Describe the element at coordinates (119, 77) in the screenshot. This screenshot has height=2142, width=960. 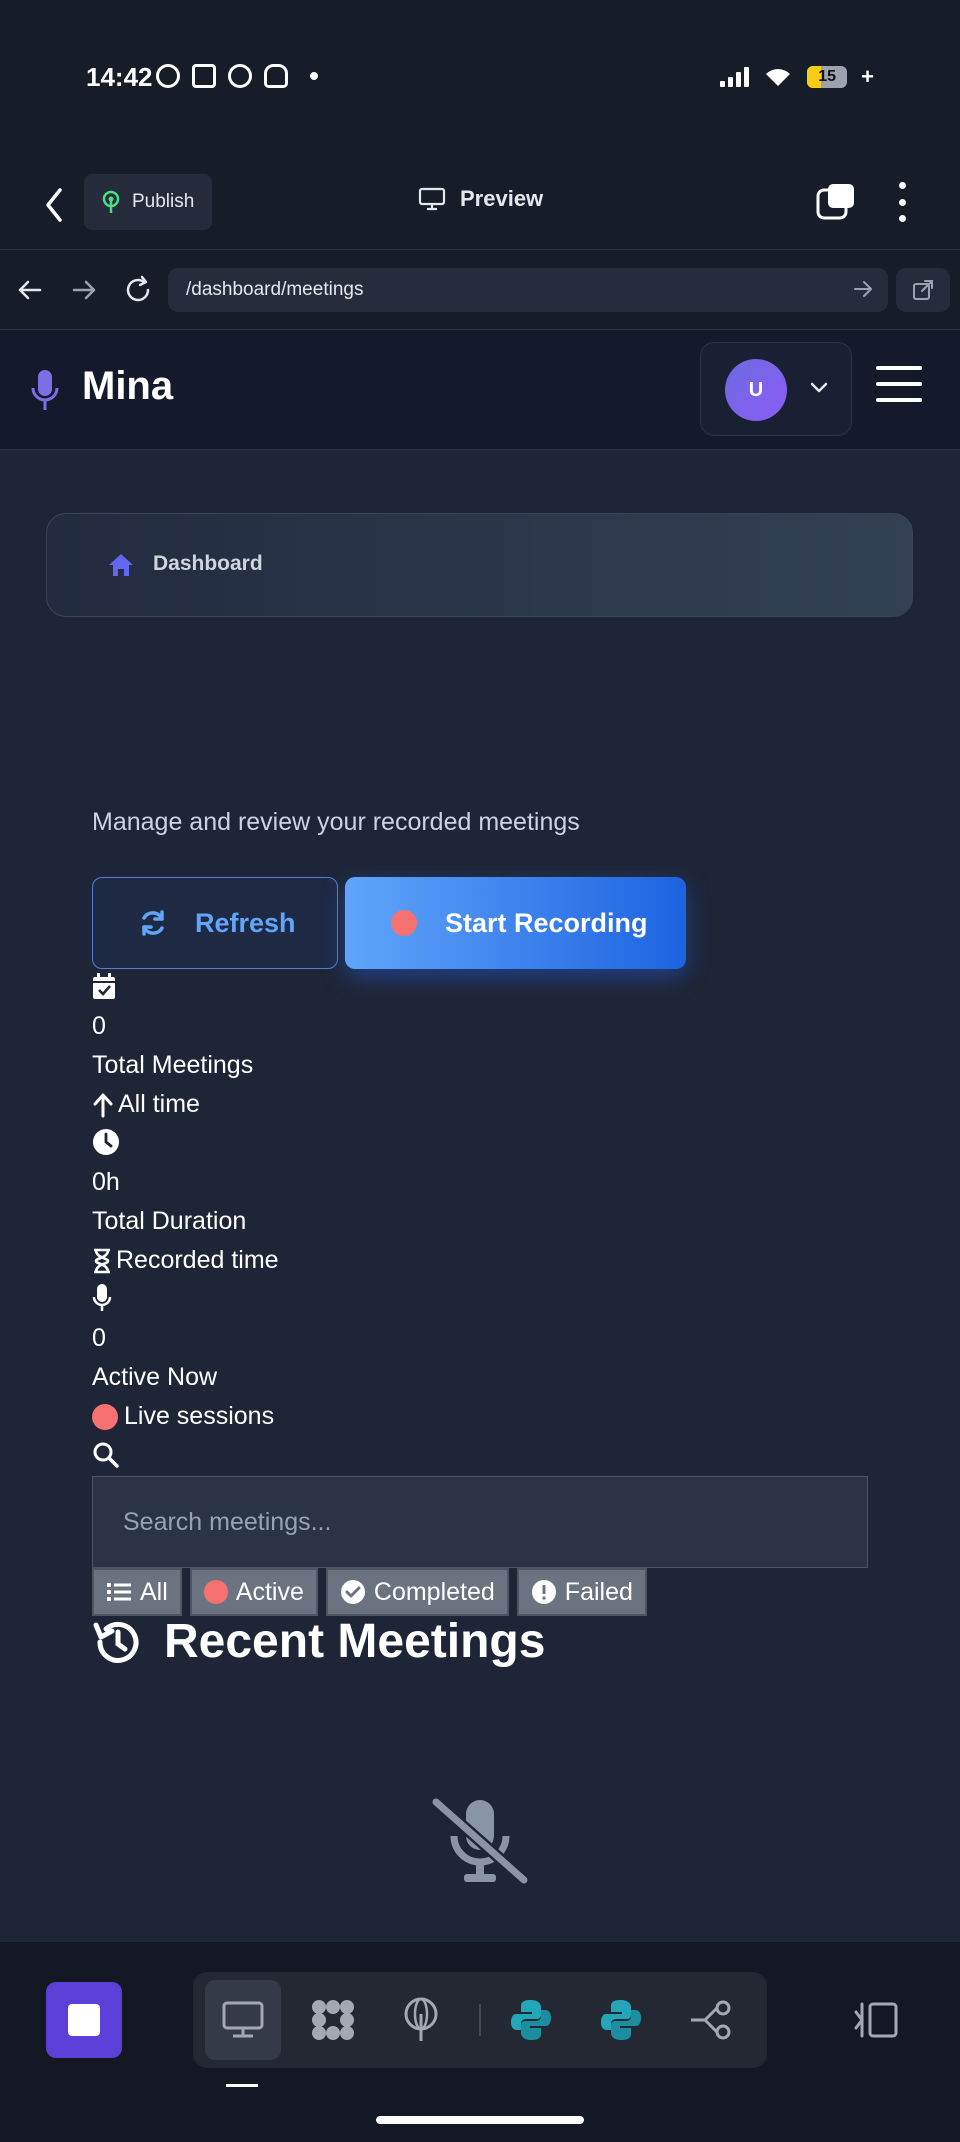
I see `status-time: 14:42` at that location.